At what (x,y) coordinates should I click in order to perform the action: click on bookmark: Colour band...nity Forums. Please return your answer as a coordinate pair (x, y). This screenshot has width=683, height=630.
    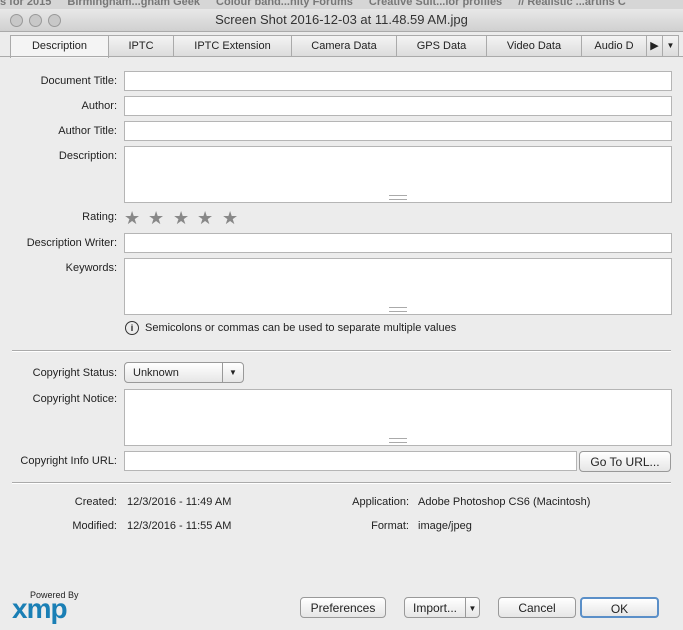
    Looking at the image, I should click on (284, 4).